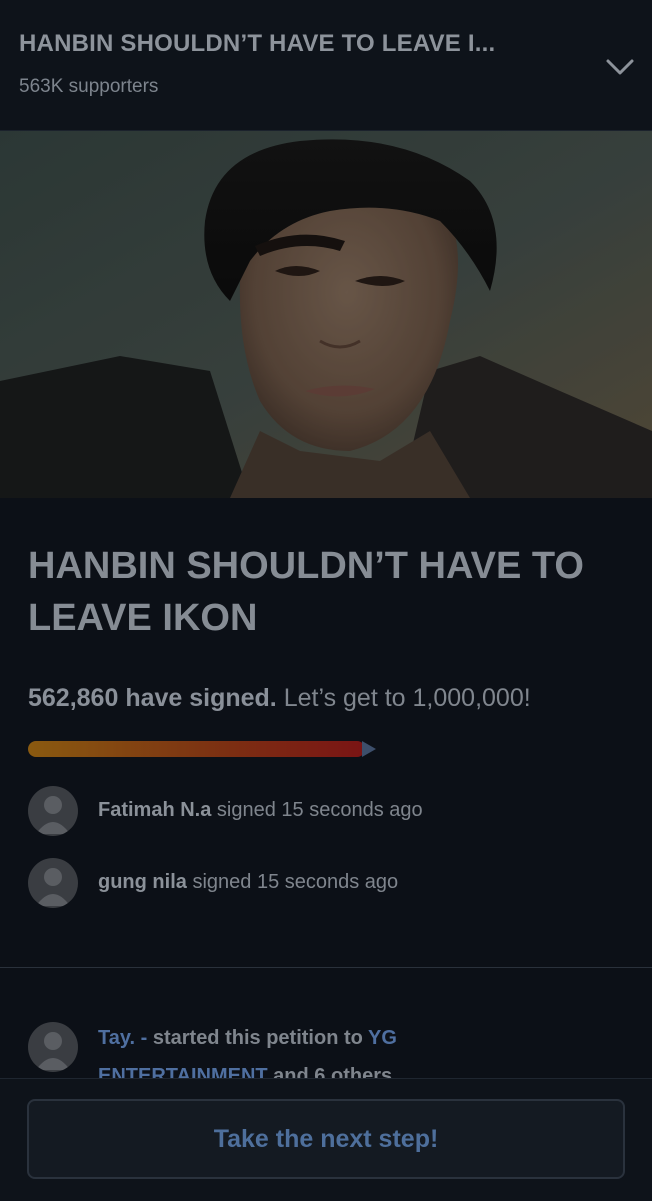  Describe the element at coordinates (202, 749) in the screenshot. I see `signature-progress-bar` at that location.